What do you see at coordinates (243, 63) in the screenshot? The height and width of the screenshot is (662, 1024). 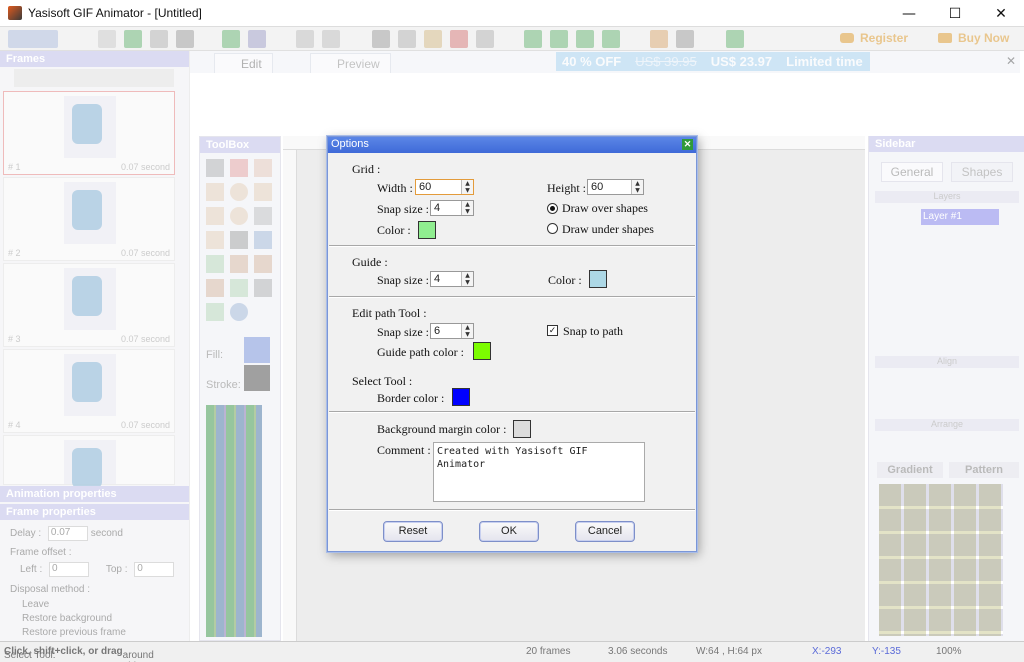 I see `tab-edit: Edit` at bounding box center [243, 63].